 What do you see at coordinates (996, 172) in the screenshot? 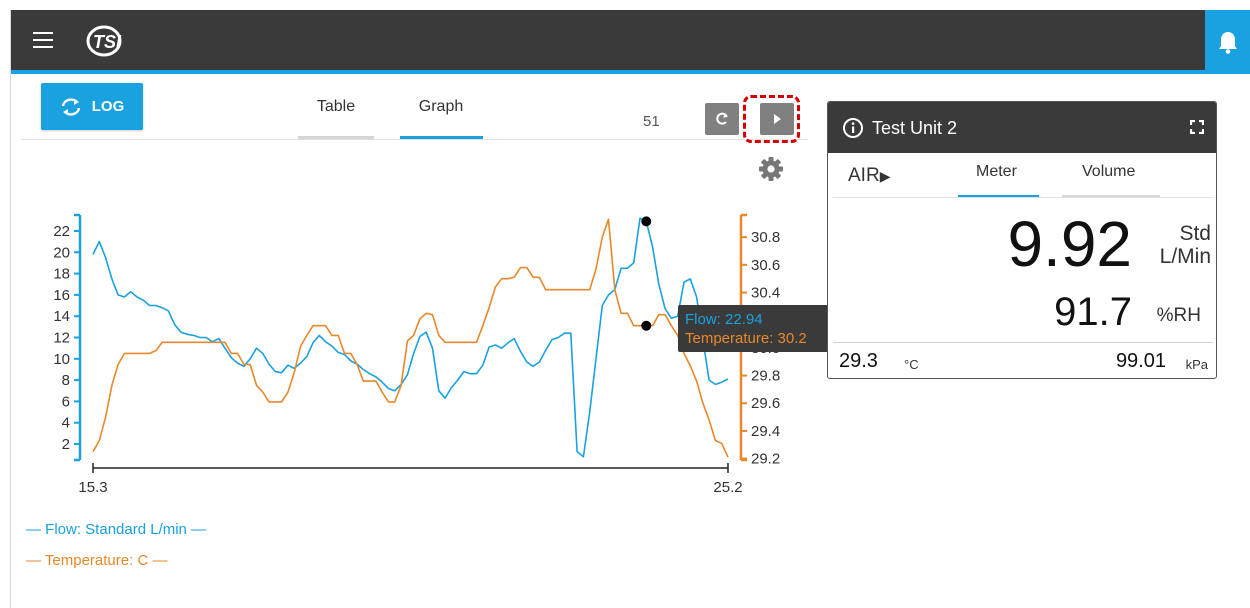
I see `tab-meter: Meter` at bounding box center [996, 172].